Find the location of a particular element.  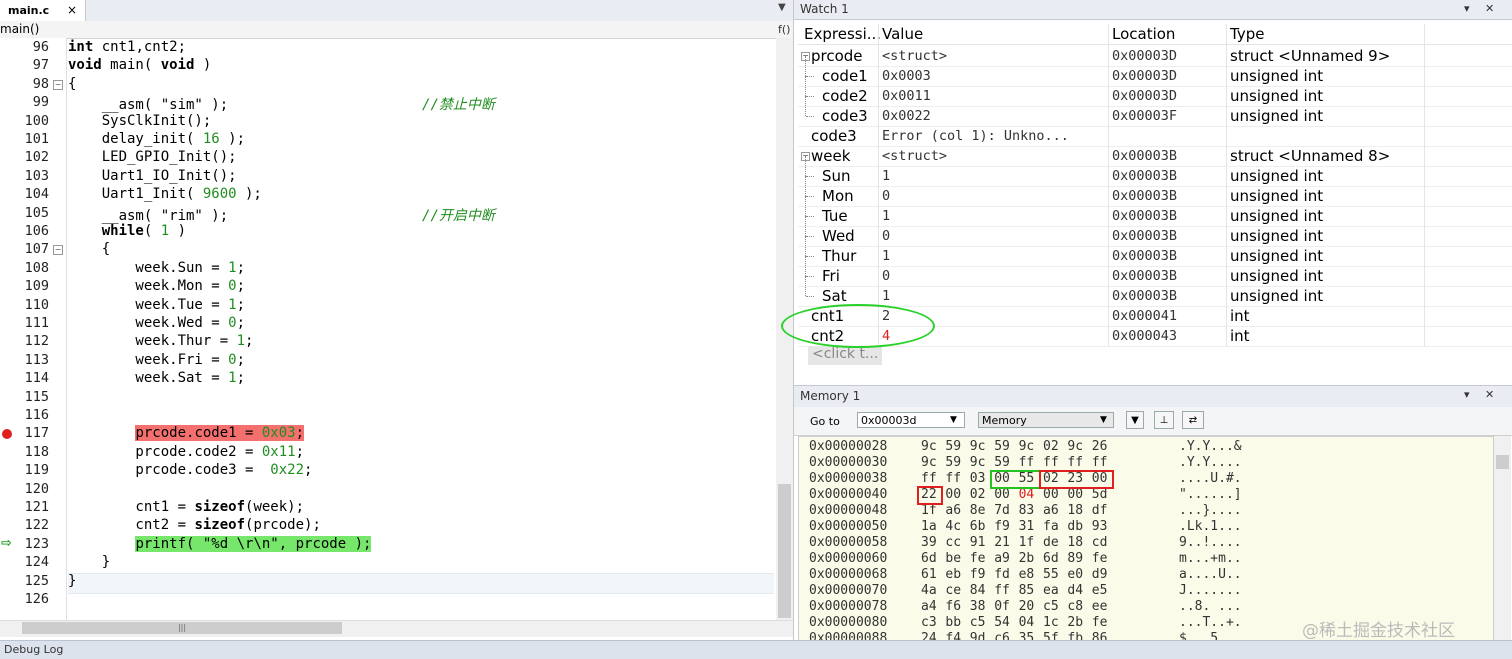

memory-byte: 91 is located at coordinates (980, 542).